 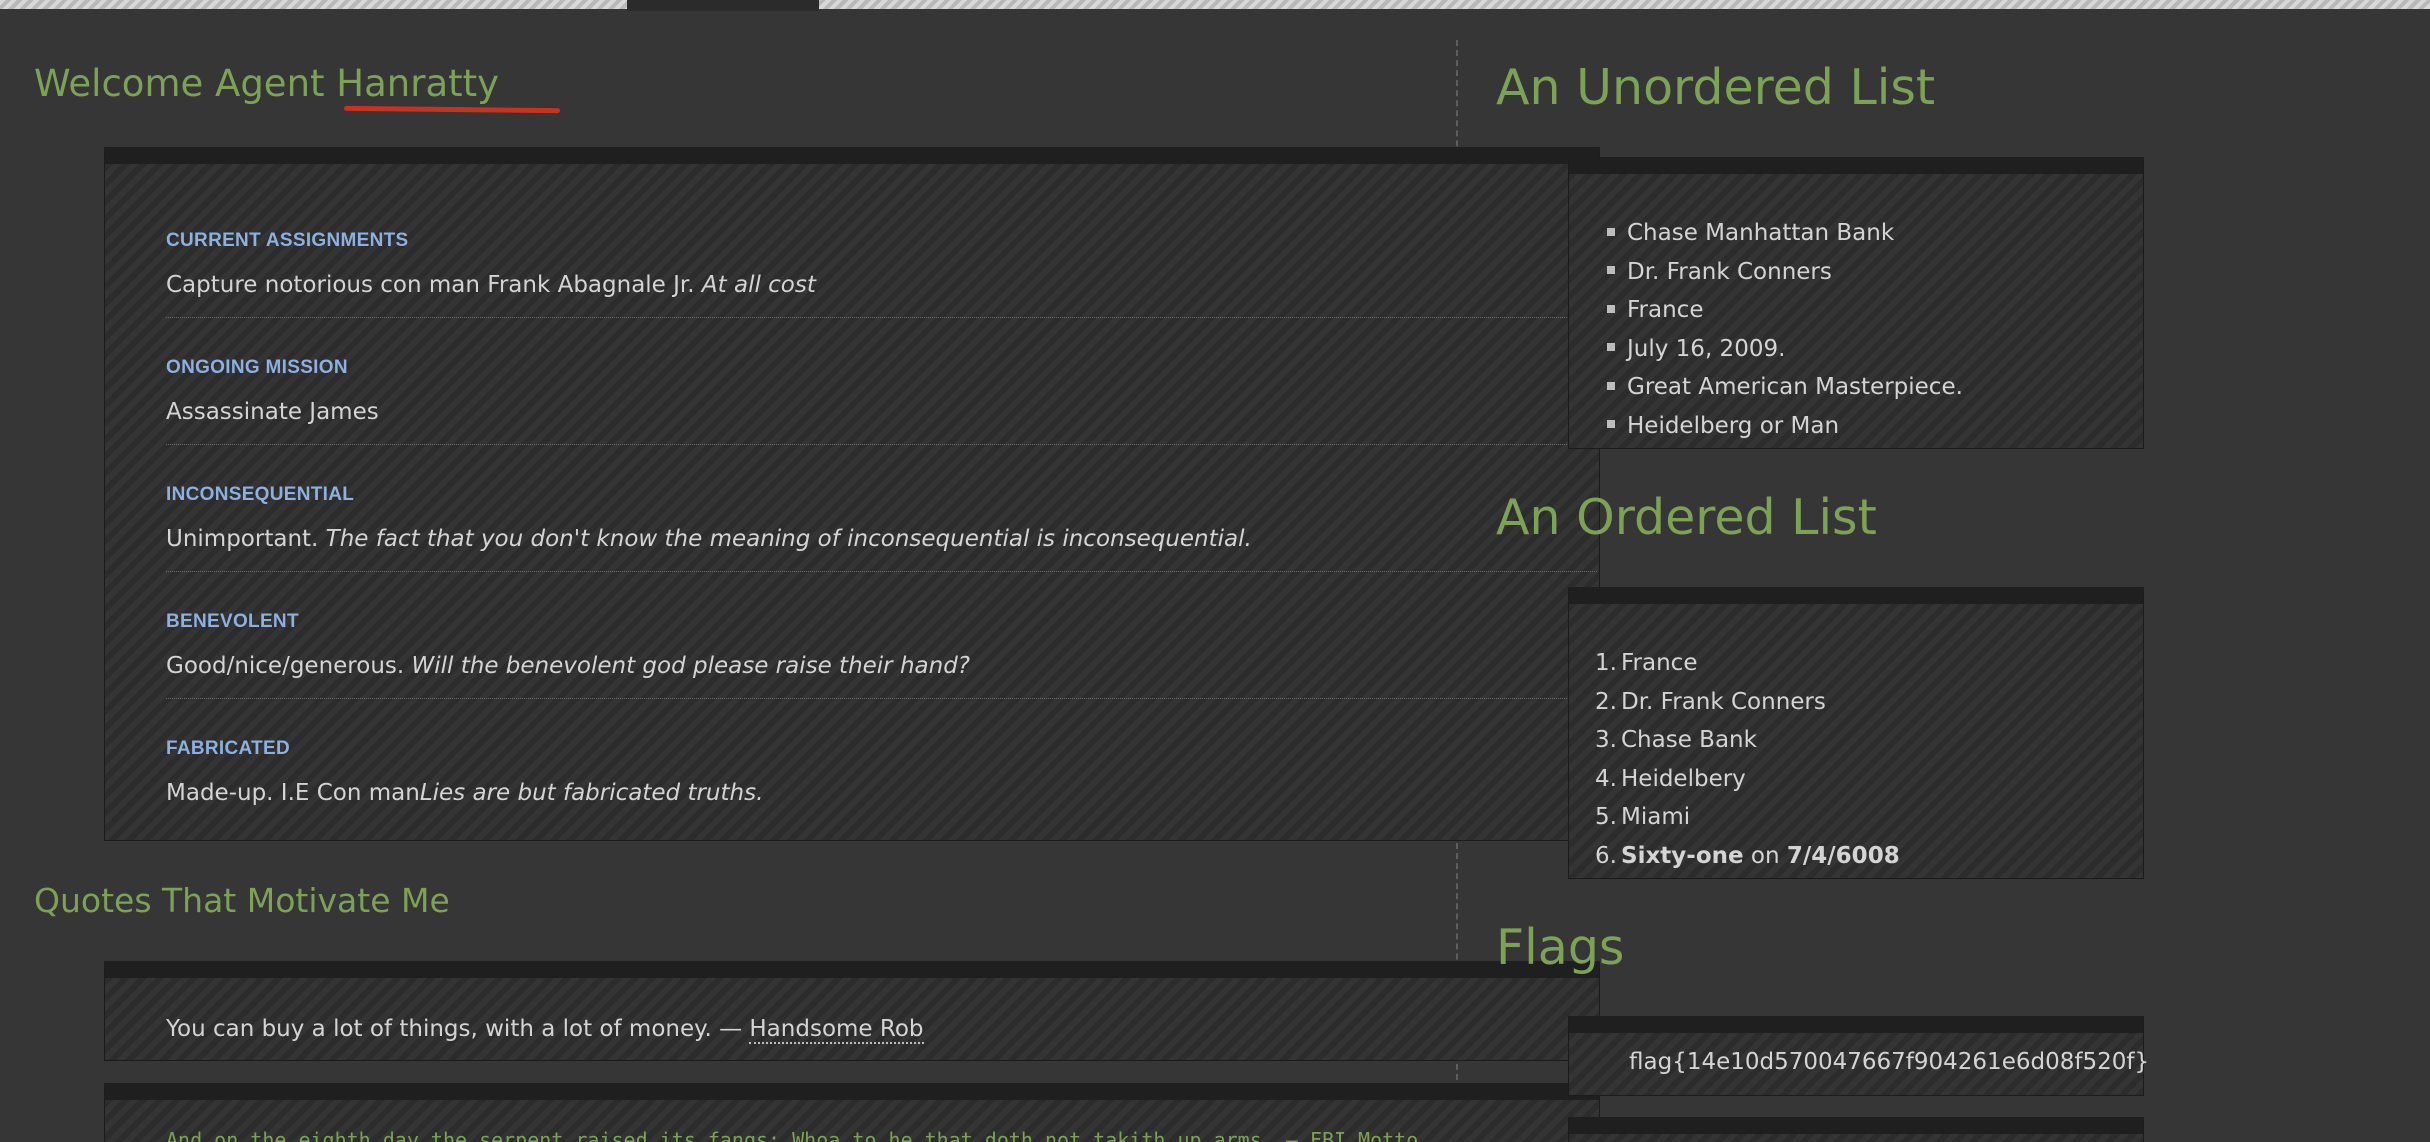 What do you see at coordinates (1215, 4) in the screenshot?
I see `top-strip` at bounding box center [1215, 4].